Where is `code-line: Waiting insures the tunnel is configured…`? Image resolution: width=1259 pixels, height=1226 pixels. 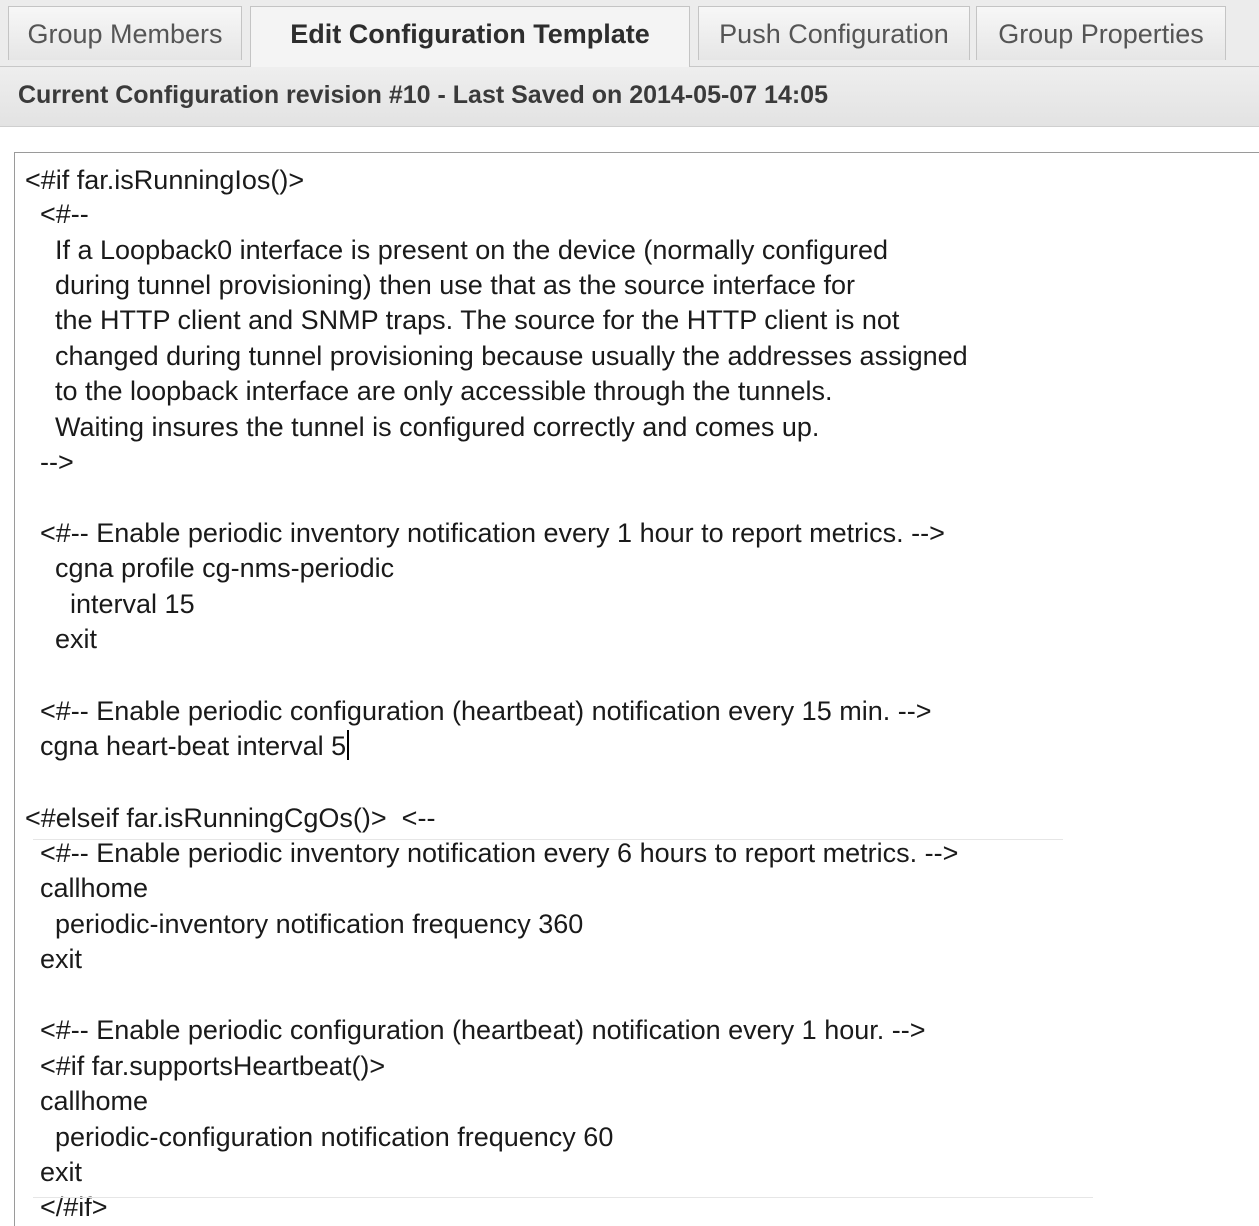 code-line: Waiting insures the tunnel is configured… is located at coordinates (422, 427).